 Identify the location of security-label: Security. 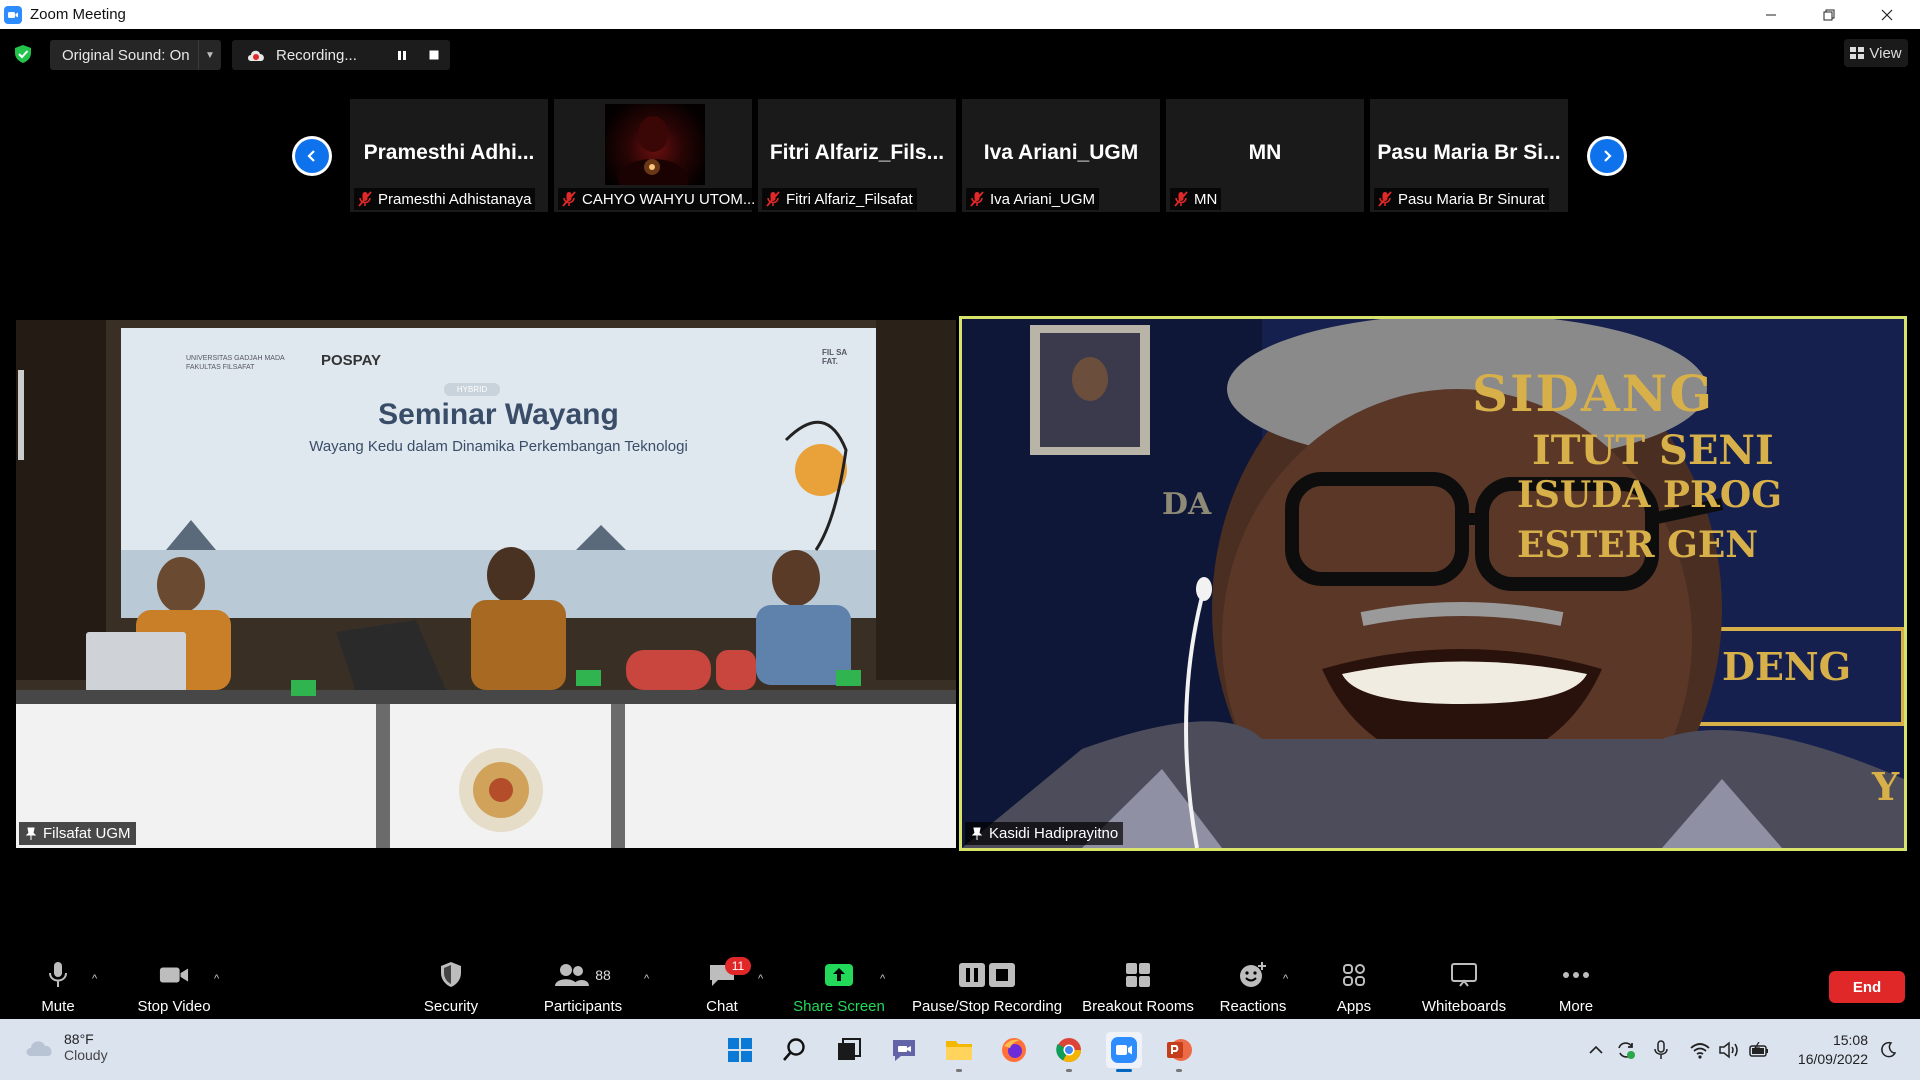
(451, 1006).